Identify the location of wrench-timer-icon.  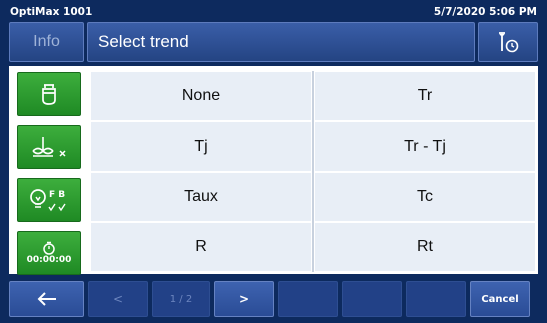
(509, 42).